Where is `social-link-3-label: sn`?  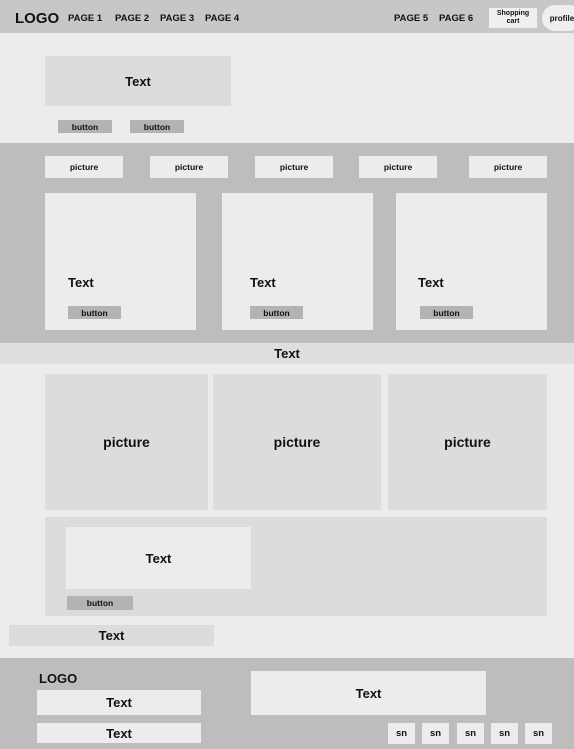 social-link-3-label: sn is located at coordinates (470, 733).